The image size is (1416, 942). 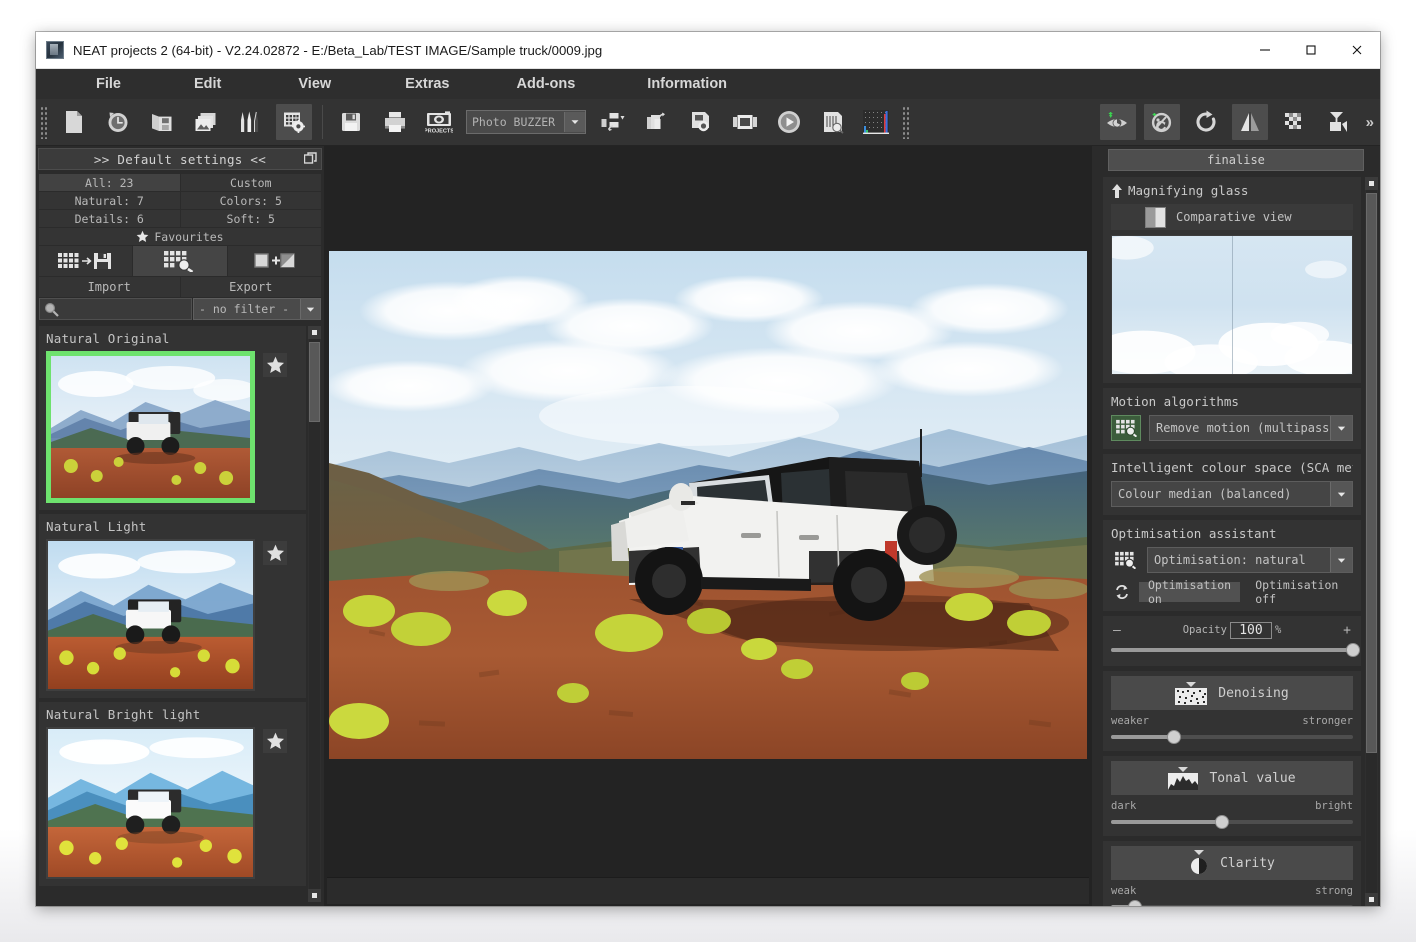 I want to click on optimisation-off-button: Optimisation off, so click(x=1299, y=592).